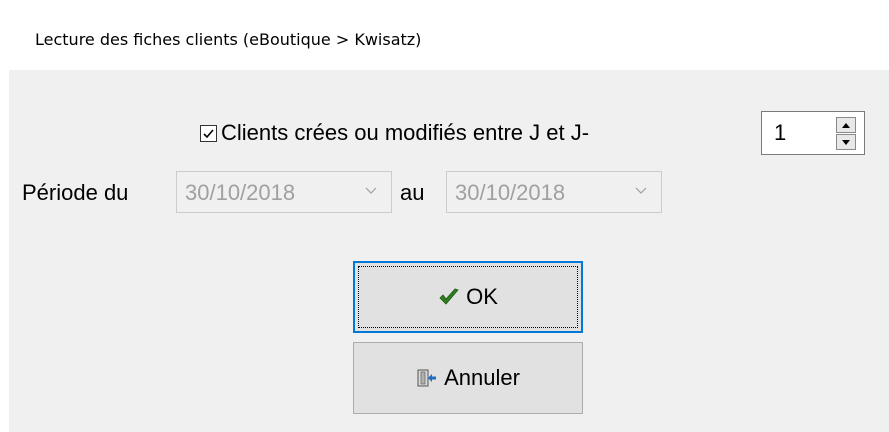  Describe the element at coordinates (813, 133) in the screenshot. I see `days-stepper: 1` at that location.